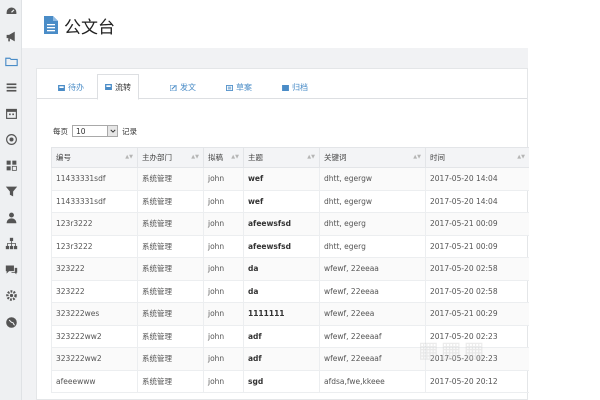 Image resolution: width=600 pixels, height=400 pixels. Describe the element at coordinates (11, 87) in the screenshot. I see `list-icon` at that location.